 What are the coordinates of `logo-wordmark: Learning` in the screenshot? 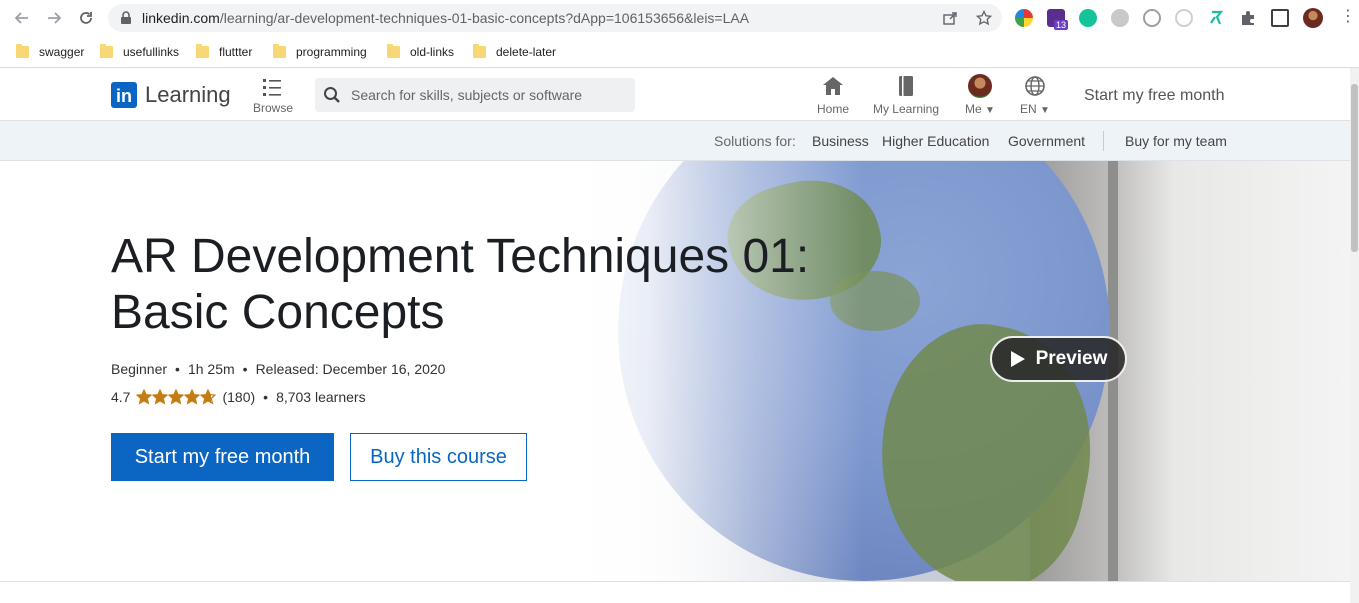 It's located at (188, 94).